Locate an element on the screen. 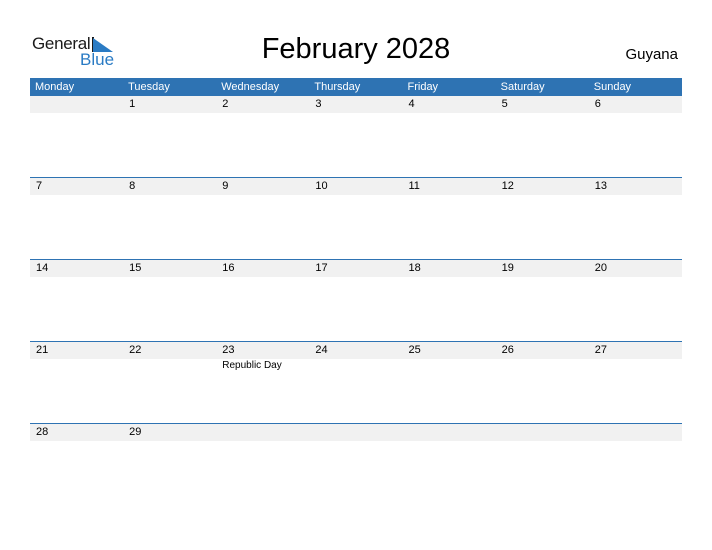 The height and width of the screenshot is (550, 712). day-number: 8 is located at coordinates (132, 186).